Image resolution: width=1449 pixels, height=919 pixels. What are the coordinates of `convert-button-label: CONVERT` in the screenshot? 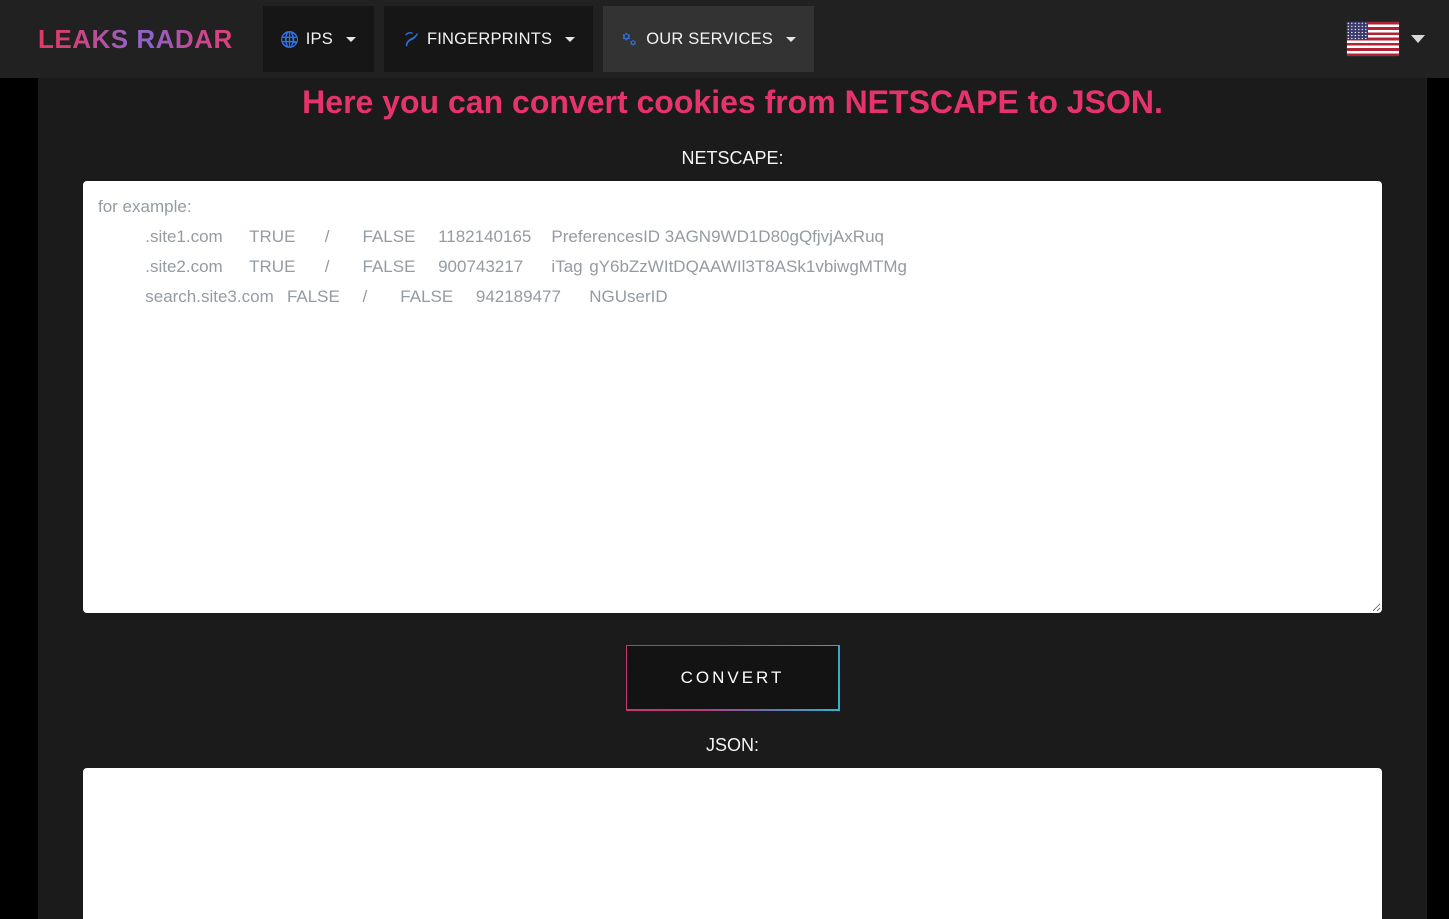 It's located at (732, 677).